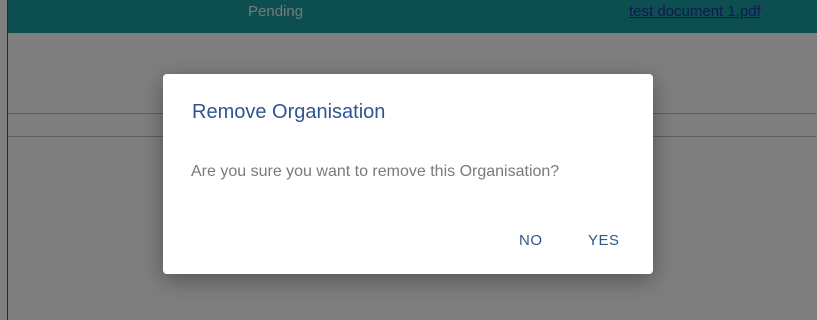  I want to click on yes-button: YES, so click(604, 241).